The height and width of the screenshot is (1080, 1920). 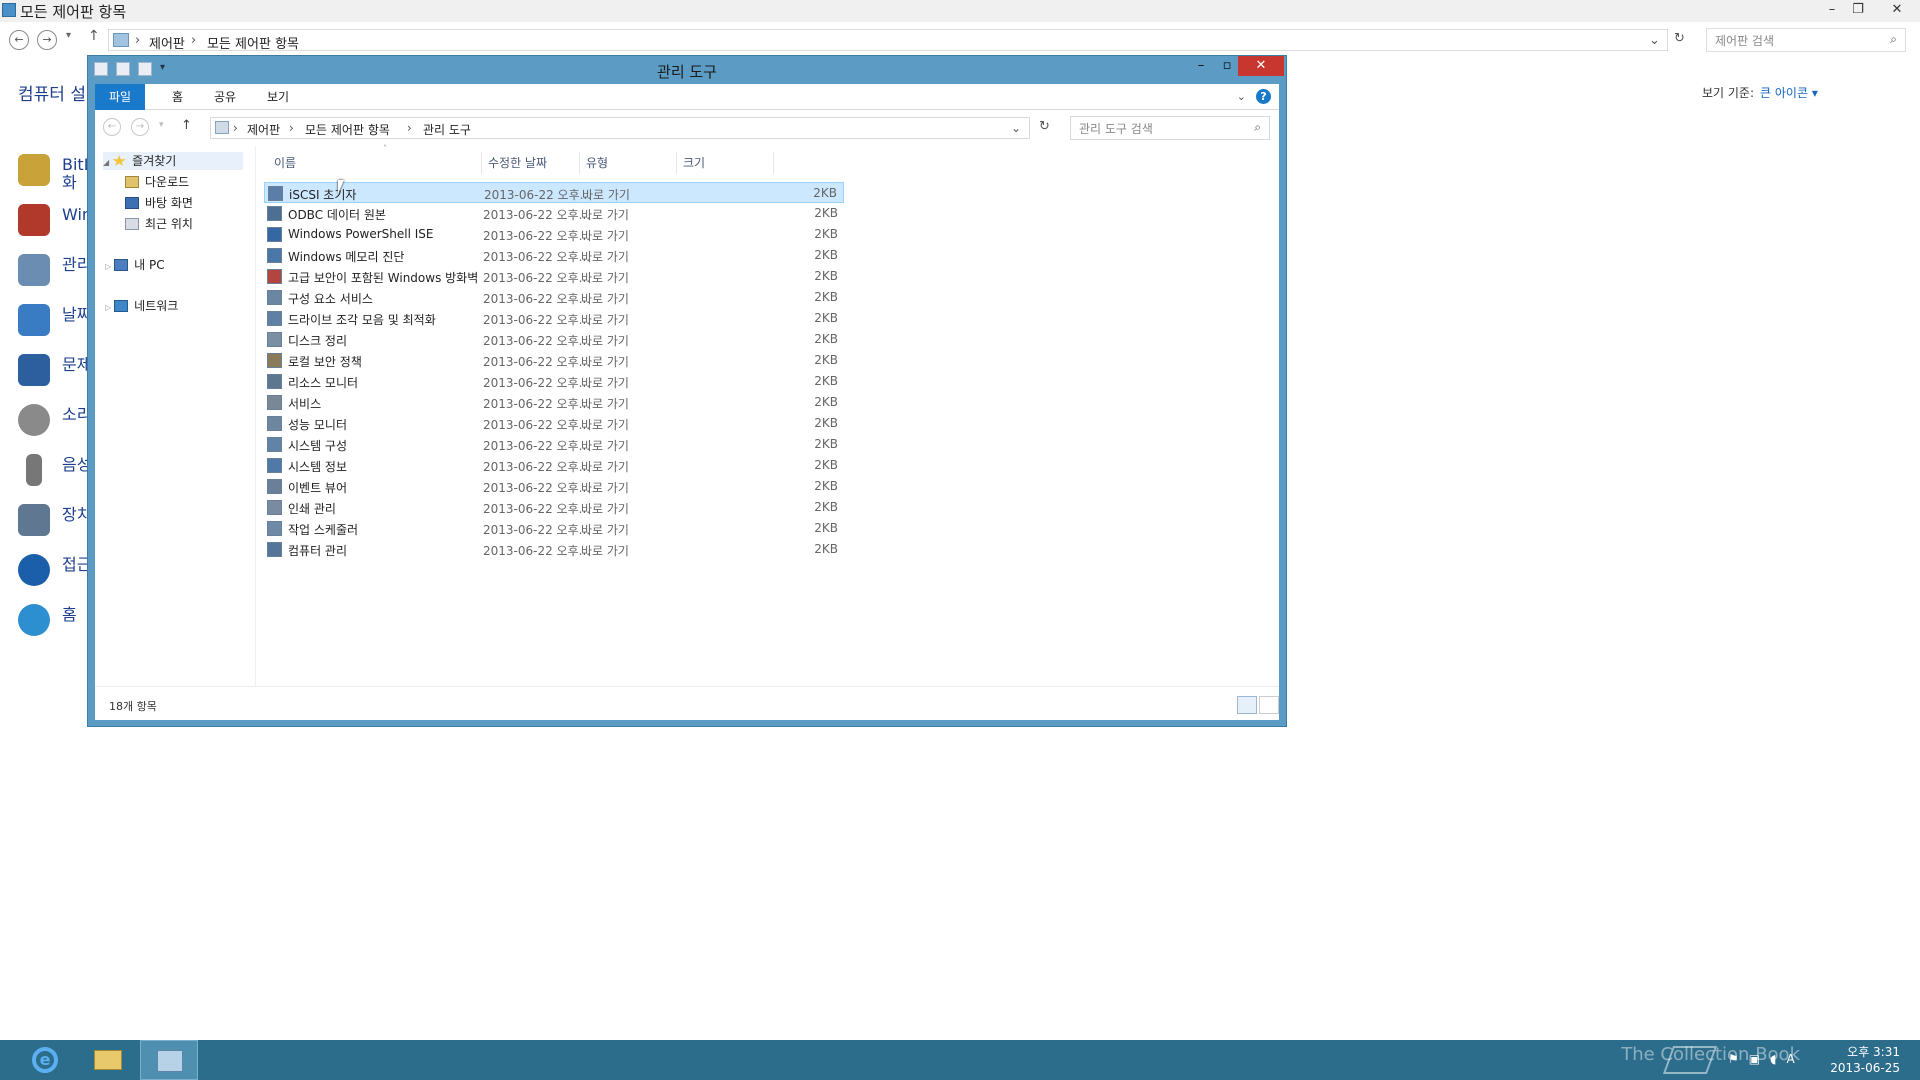 What do you see at coordinates (1241, 96) in the screenshot?
I see `expand-ribbon-icon: ⌄` at bounding box center [1241, 96].